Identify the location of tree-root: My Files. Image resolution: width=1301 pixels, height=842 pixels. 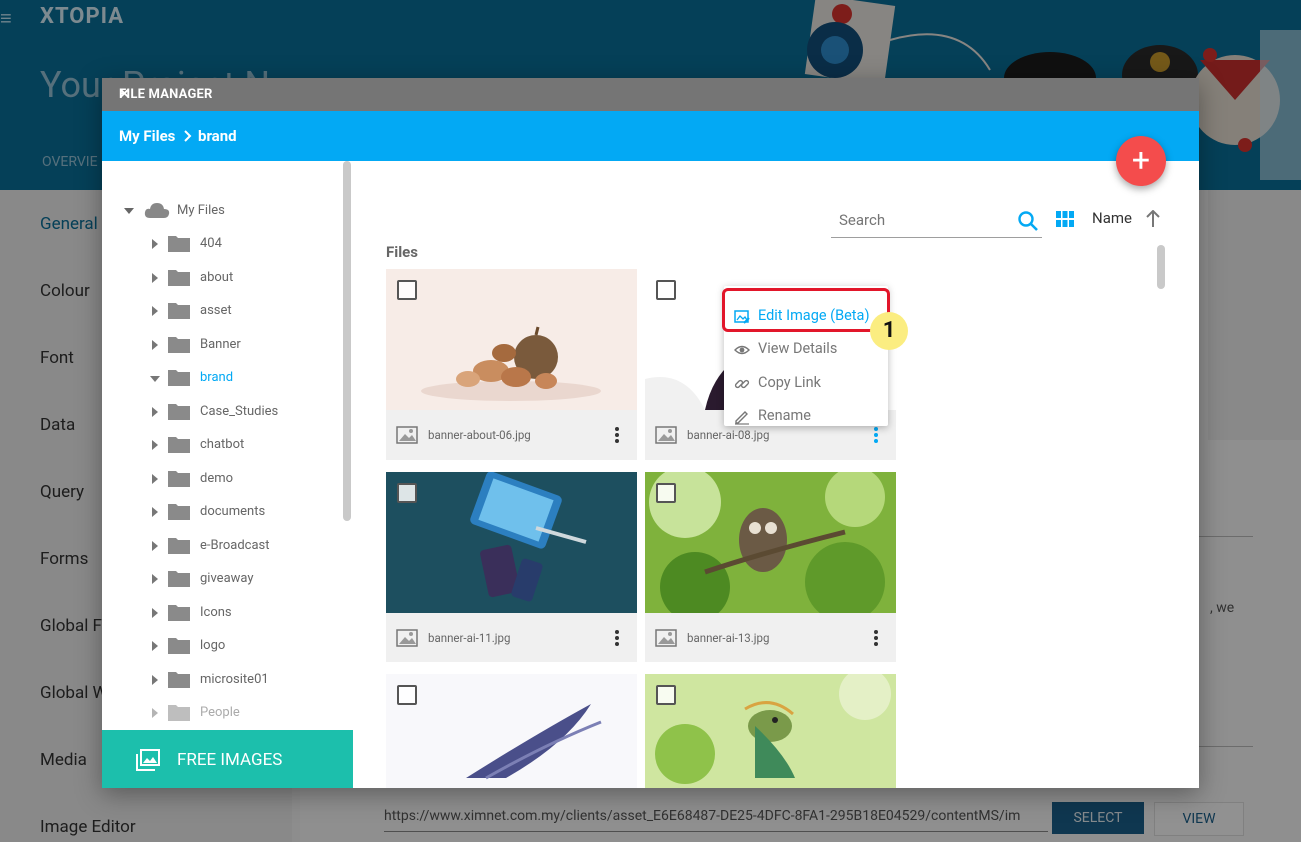
(224, 212).